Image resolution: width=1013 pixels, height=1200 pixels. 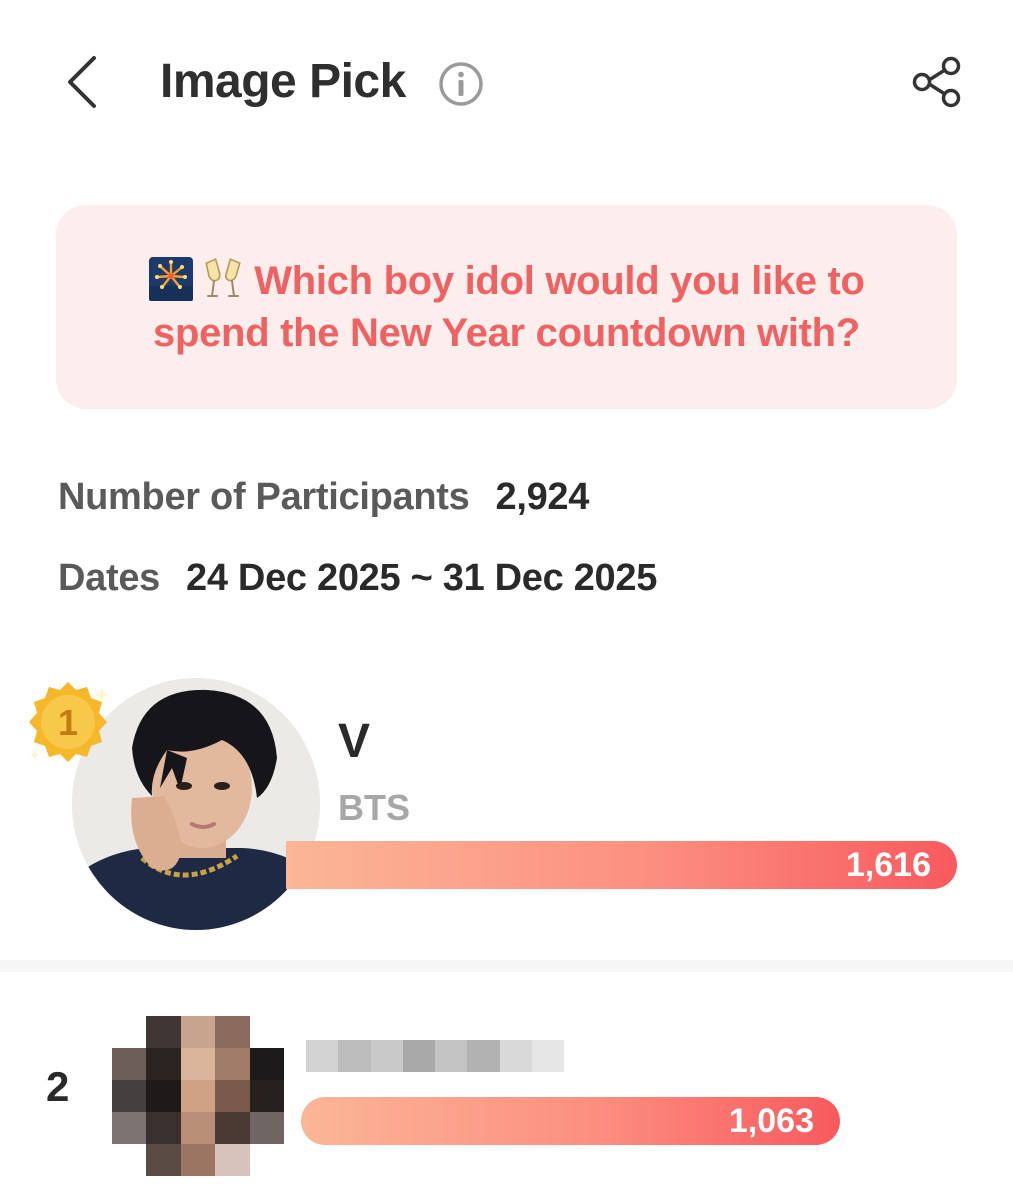 I want to click on dates-row: Dates 24 Dec 2025 ~ 31 Dec 2025, so click(x=357, y=578).